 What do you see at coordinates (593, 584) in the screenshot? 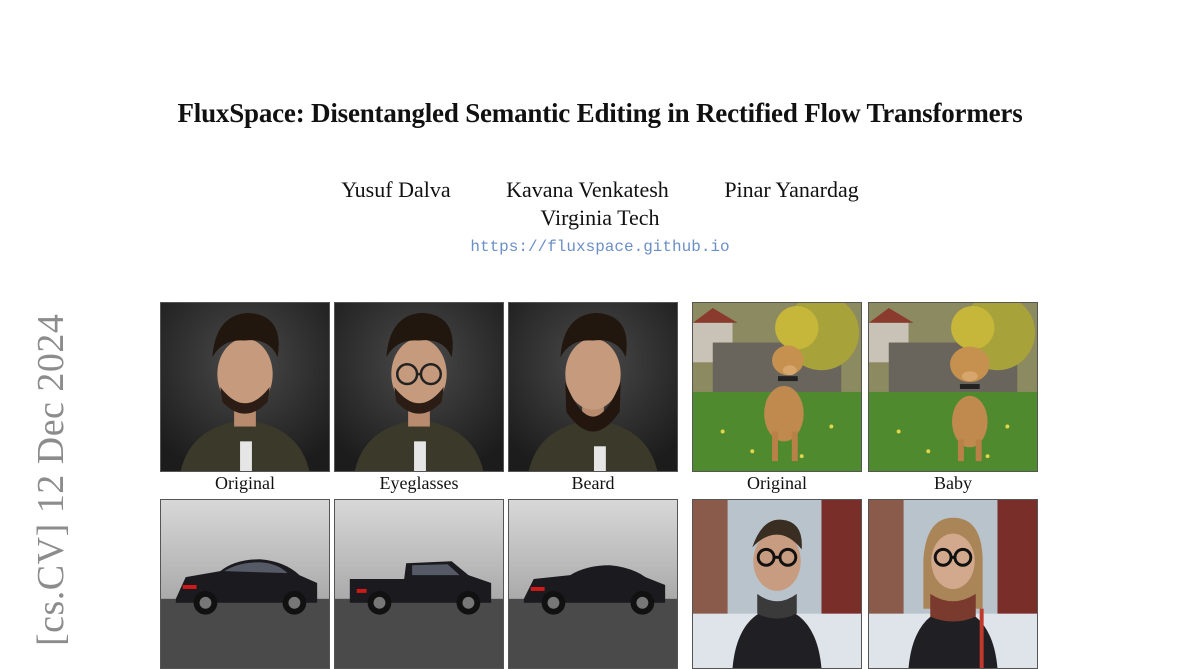
I see `car-convertible-image` at bounding box center [593, 584].